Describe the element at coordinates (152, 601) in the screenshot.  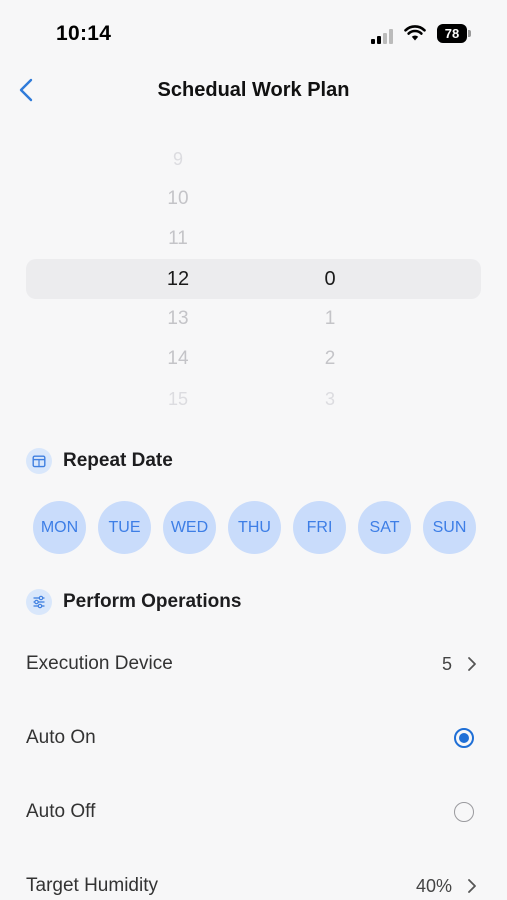
I see `perform-operations-title: Perform Operations` at that location.